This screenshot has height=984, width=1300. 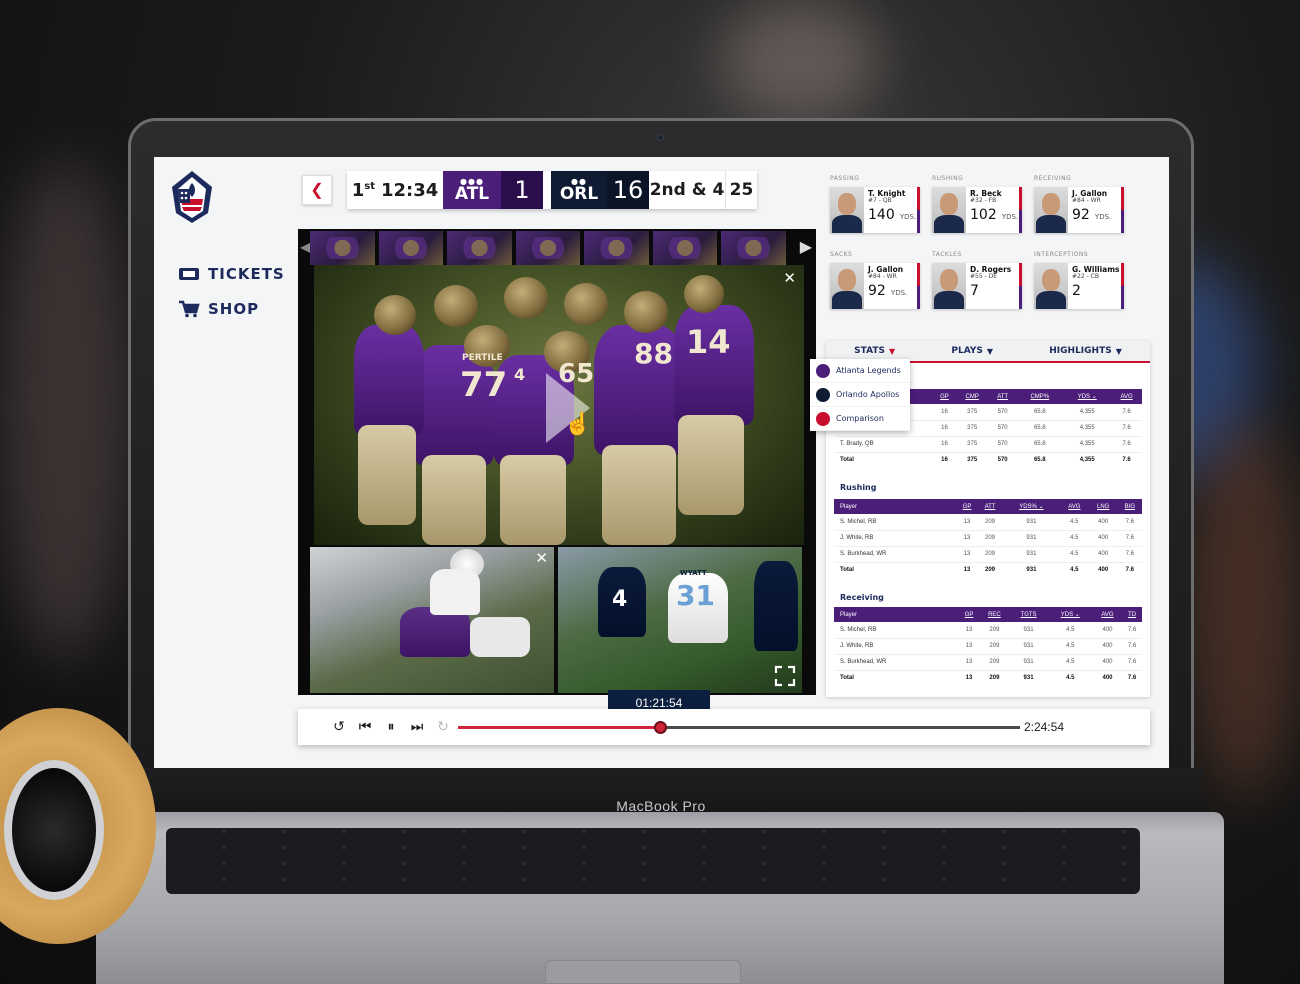 What do you see at coordinates (895, 538) in the screenshot?
I see `table-cell: J. White, RB` at bounding box center [895, 538].